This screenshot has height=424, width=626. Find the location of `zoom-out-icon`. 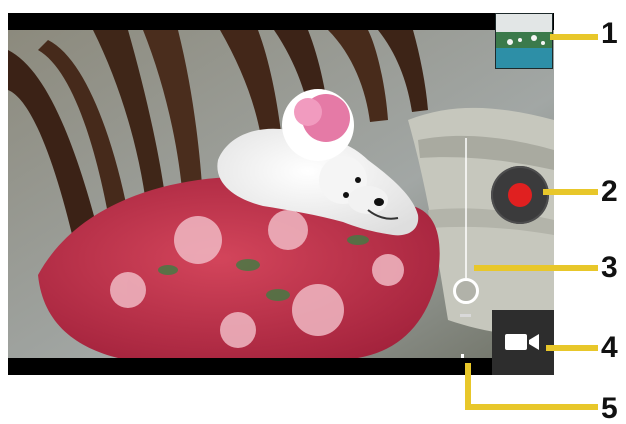

zoom-out-icon is located at coordinates (465, 315).